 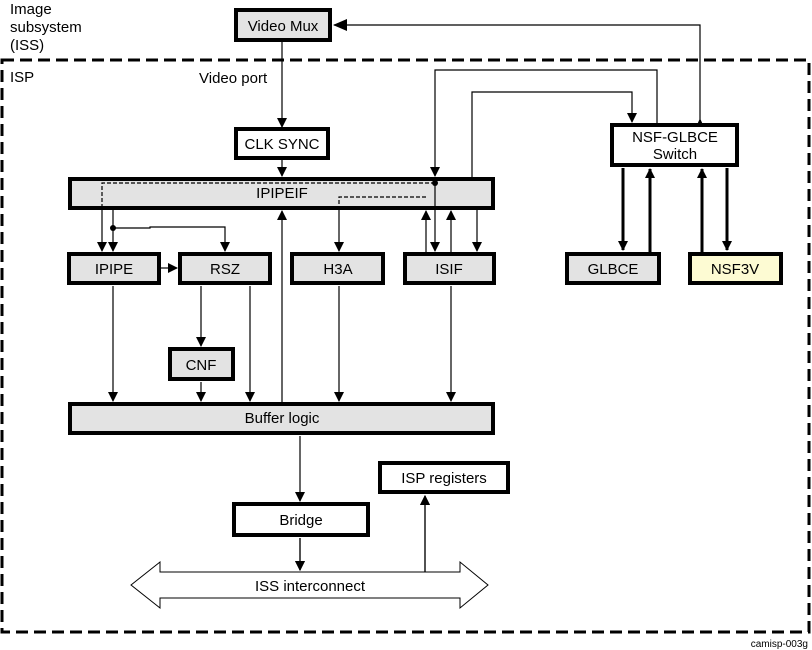 What do you see at coordinates (31, 9) in the screenshot?
I see `iss-title-line-1: Image` at bounding box center [31, 9].